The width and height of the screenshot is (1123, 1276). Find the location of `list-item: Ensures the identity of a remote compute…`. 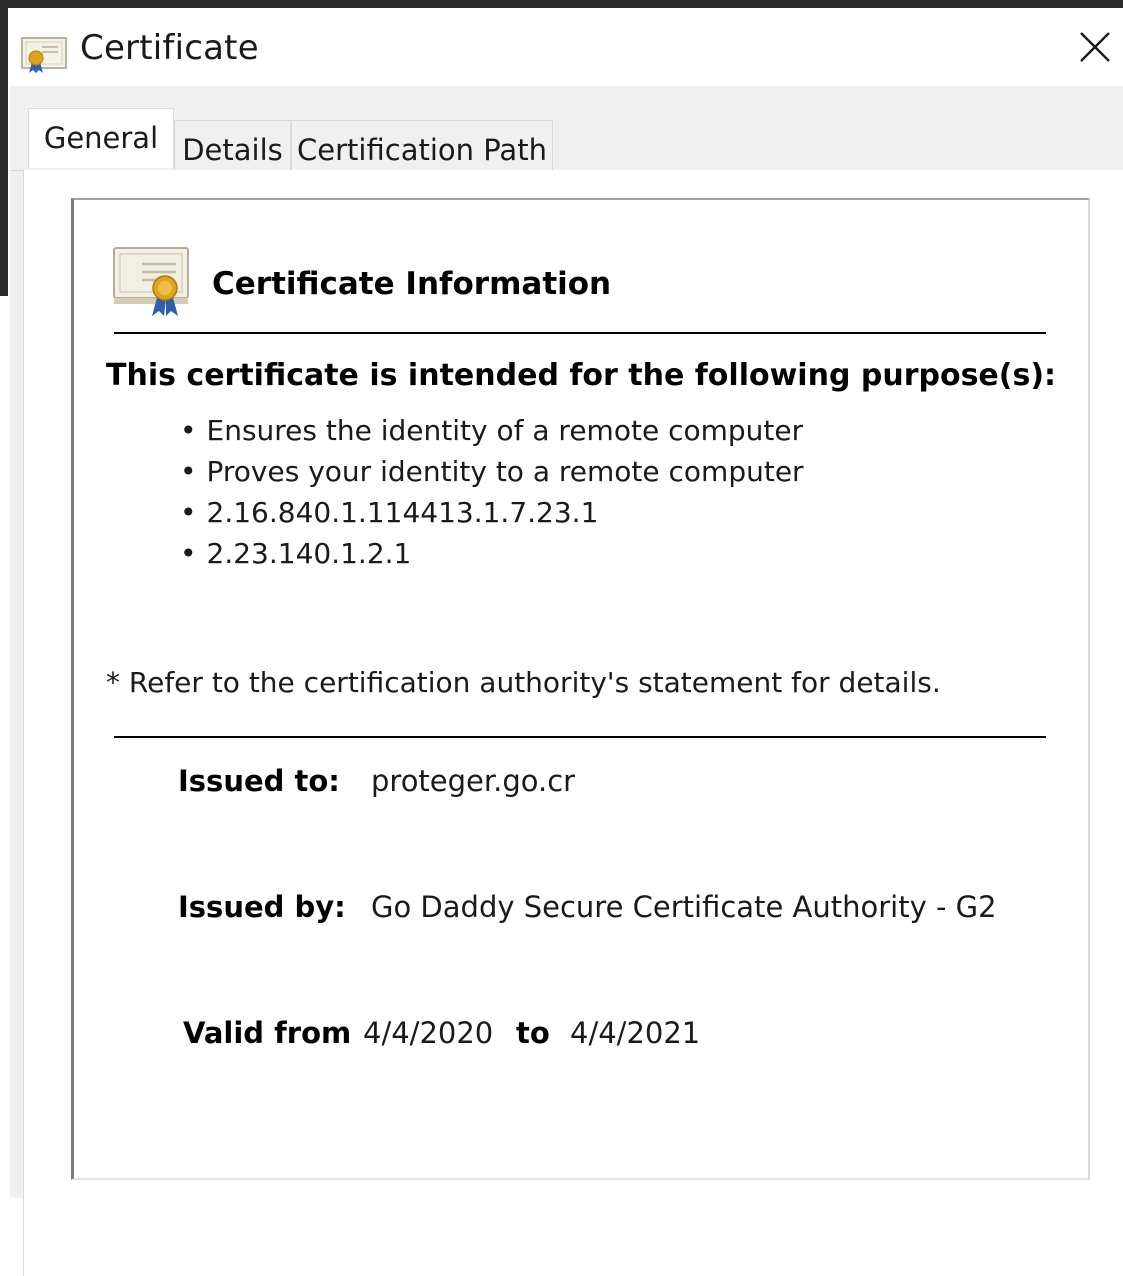

list-item: Ensures the identity of a remote compute… is located at coordinates (492, 430).